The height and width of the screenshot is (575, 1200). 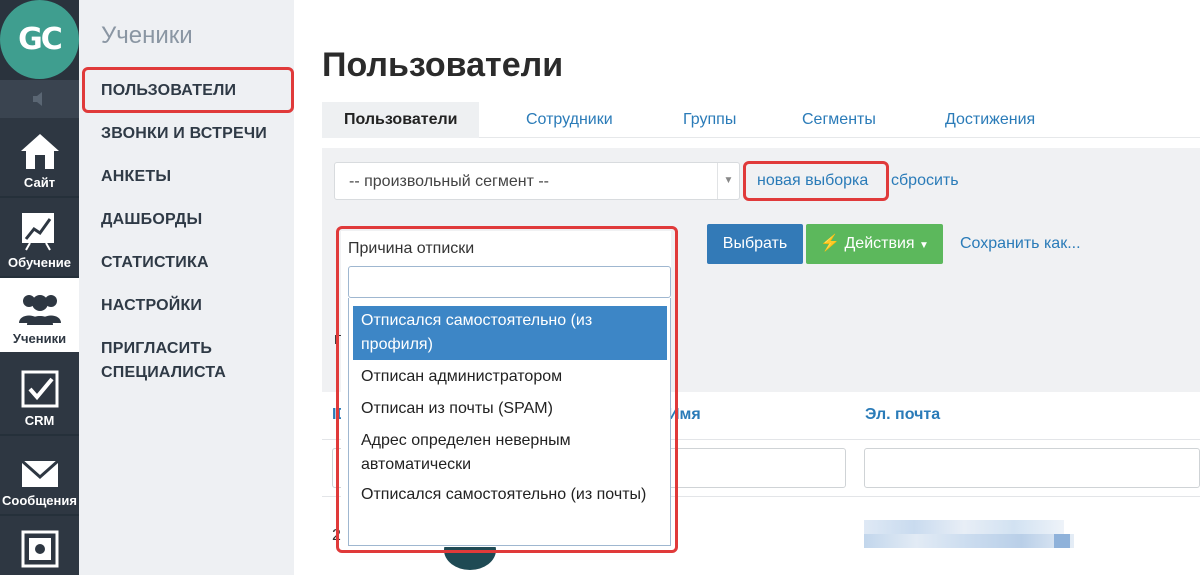 What do you see at coordinates (839, 120) in the screenshot?
I see `tab-segments: Сегменты` at bounding box center [839, 120].